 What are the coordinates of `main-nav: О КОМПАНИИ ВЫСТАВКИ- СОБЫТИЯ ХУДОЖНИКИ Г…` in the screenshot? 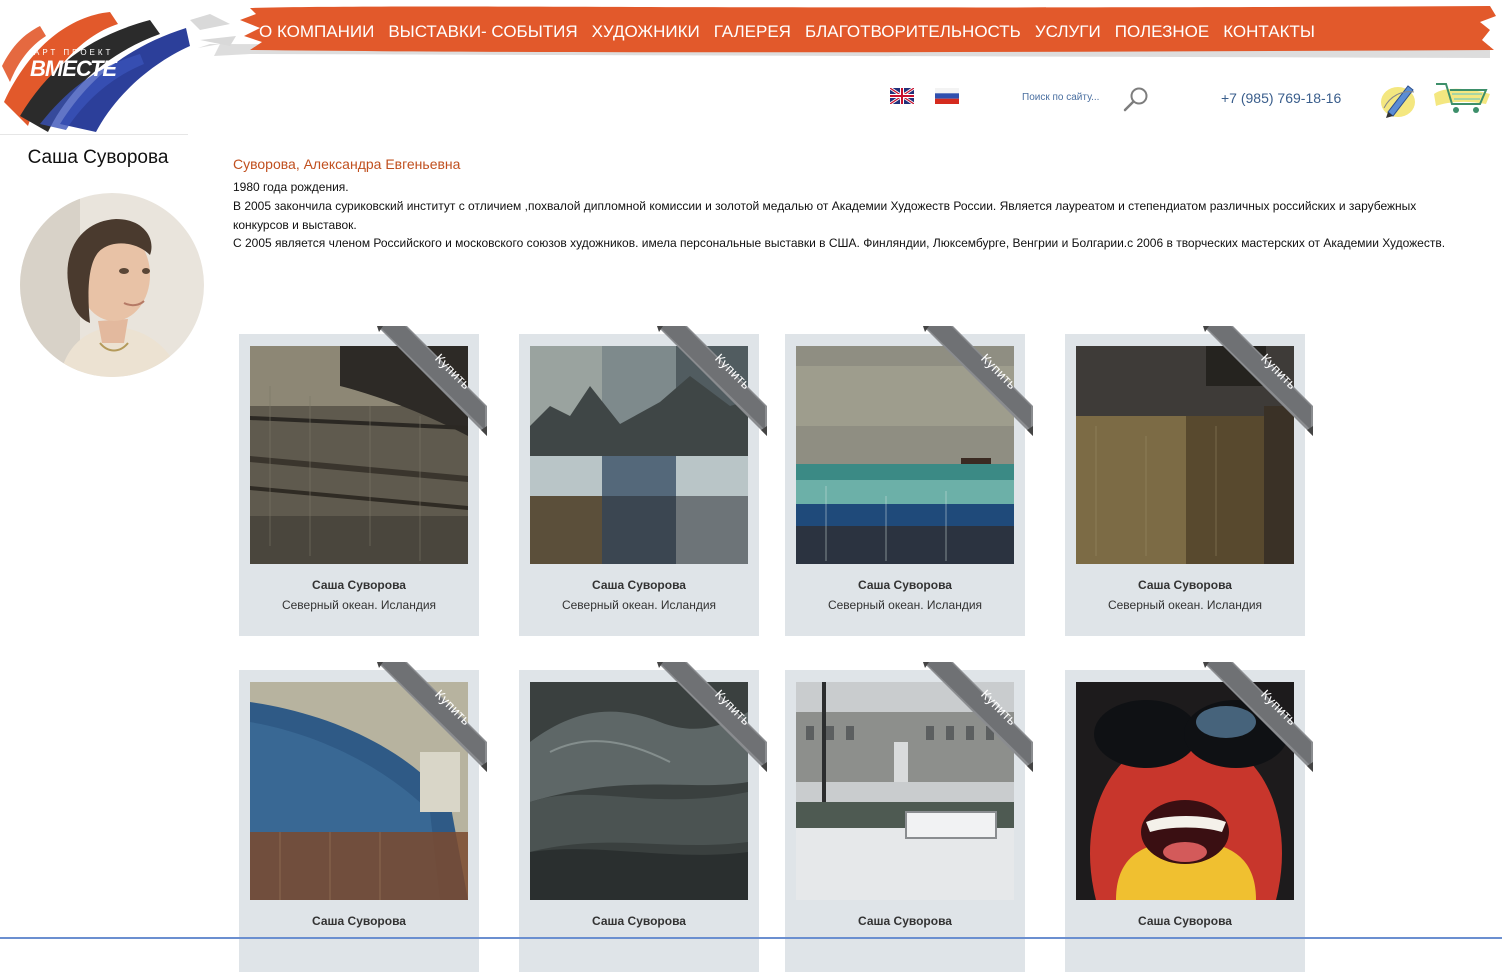 It's located at (787, 32).